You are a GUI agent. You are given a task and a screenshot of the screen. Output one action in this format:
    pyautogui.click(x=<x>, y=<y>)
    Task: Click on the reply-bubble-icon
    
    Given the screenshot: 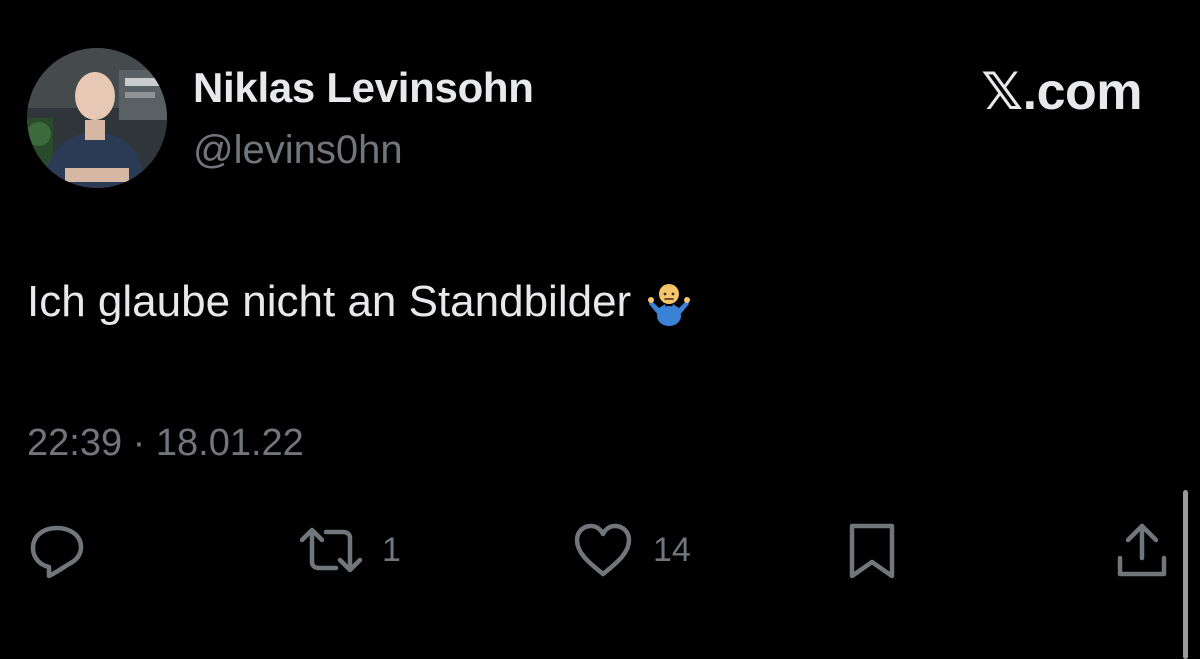 What is the action you would take?
    pyautogui.click(x=57, y=552)
    